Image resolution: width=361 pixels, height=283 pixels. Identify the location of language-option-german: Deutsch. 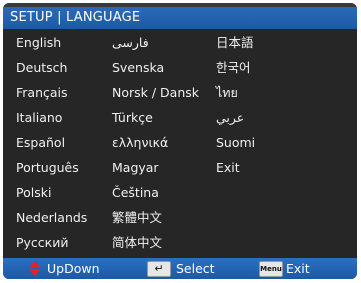
(41, 68).